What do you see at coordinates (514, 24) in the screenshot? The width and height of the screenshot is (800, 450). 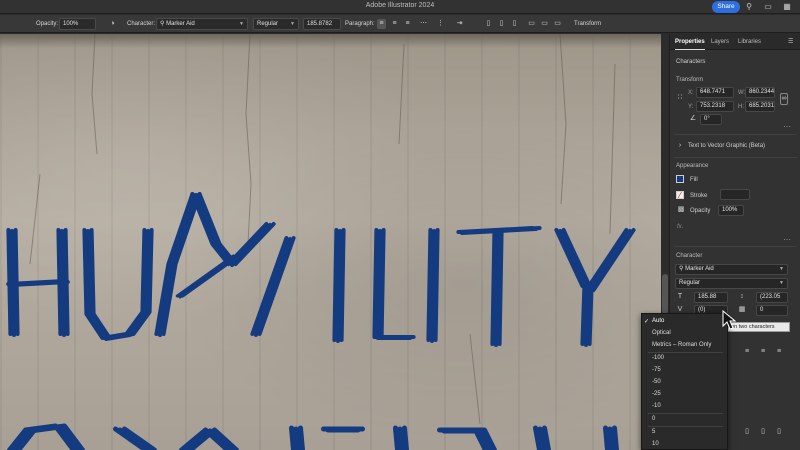 I see `align-objects-right-icon: ▯` at bounding box center [514, 24].